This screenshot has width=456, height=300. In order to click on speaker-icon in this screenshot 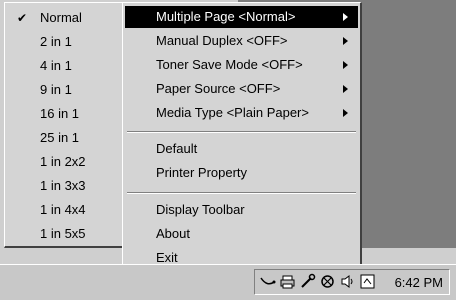, I will do `click(347, 281)`.